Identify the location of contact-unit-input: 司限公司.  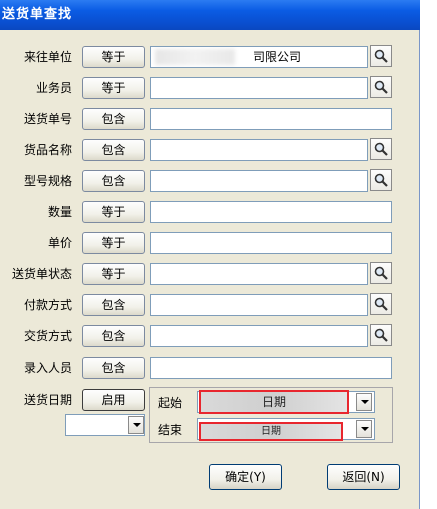
(259, 57).